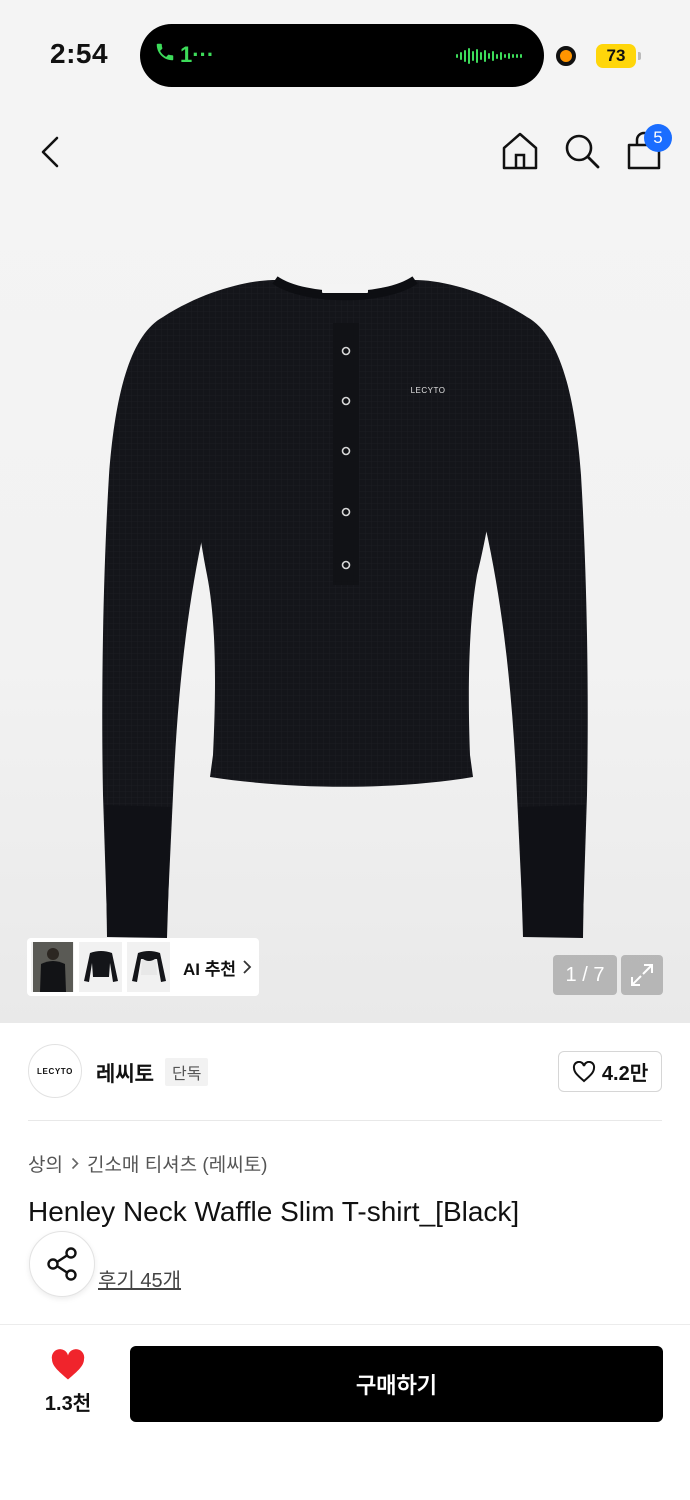 The height and width of the screenshot is (1500, 690). What do you see at coordinates (489, 56) in the screenshot?
I see `waveform-icon` at bounding box center [489, 56].